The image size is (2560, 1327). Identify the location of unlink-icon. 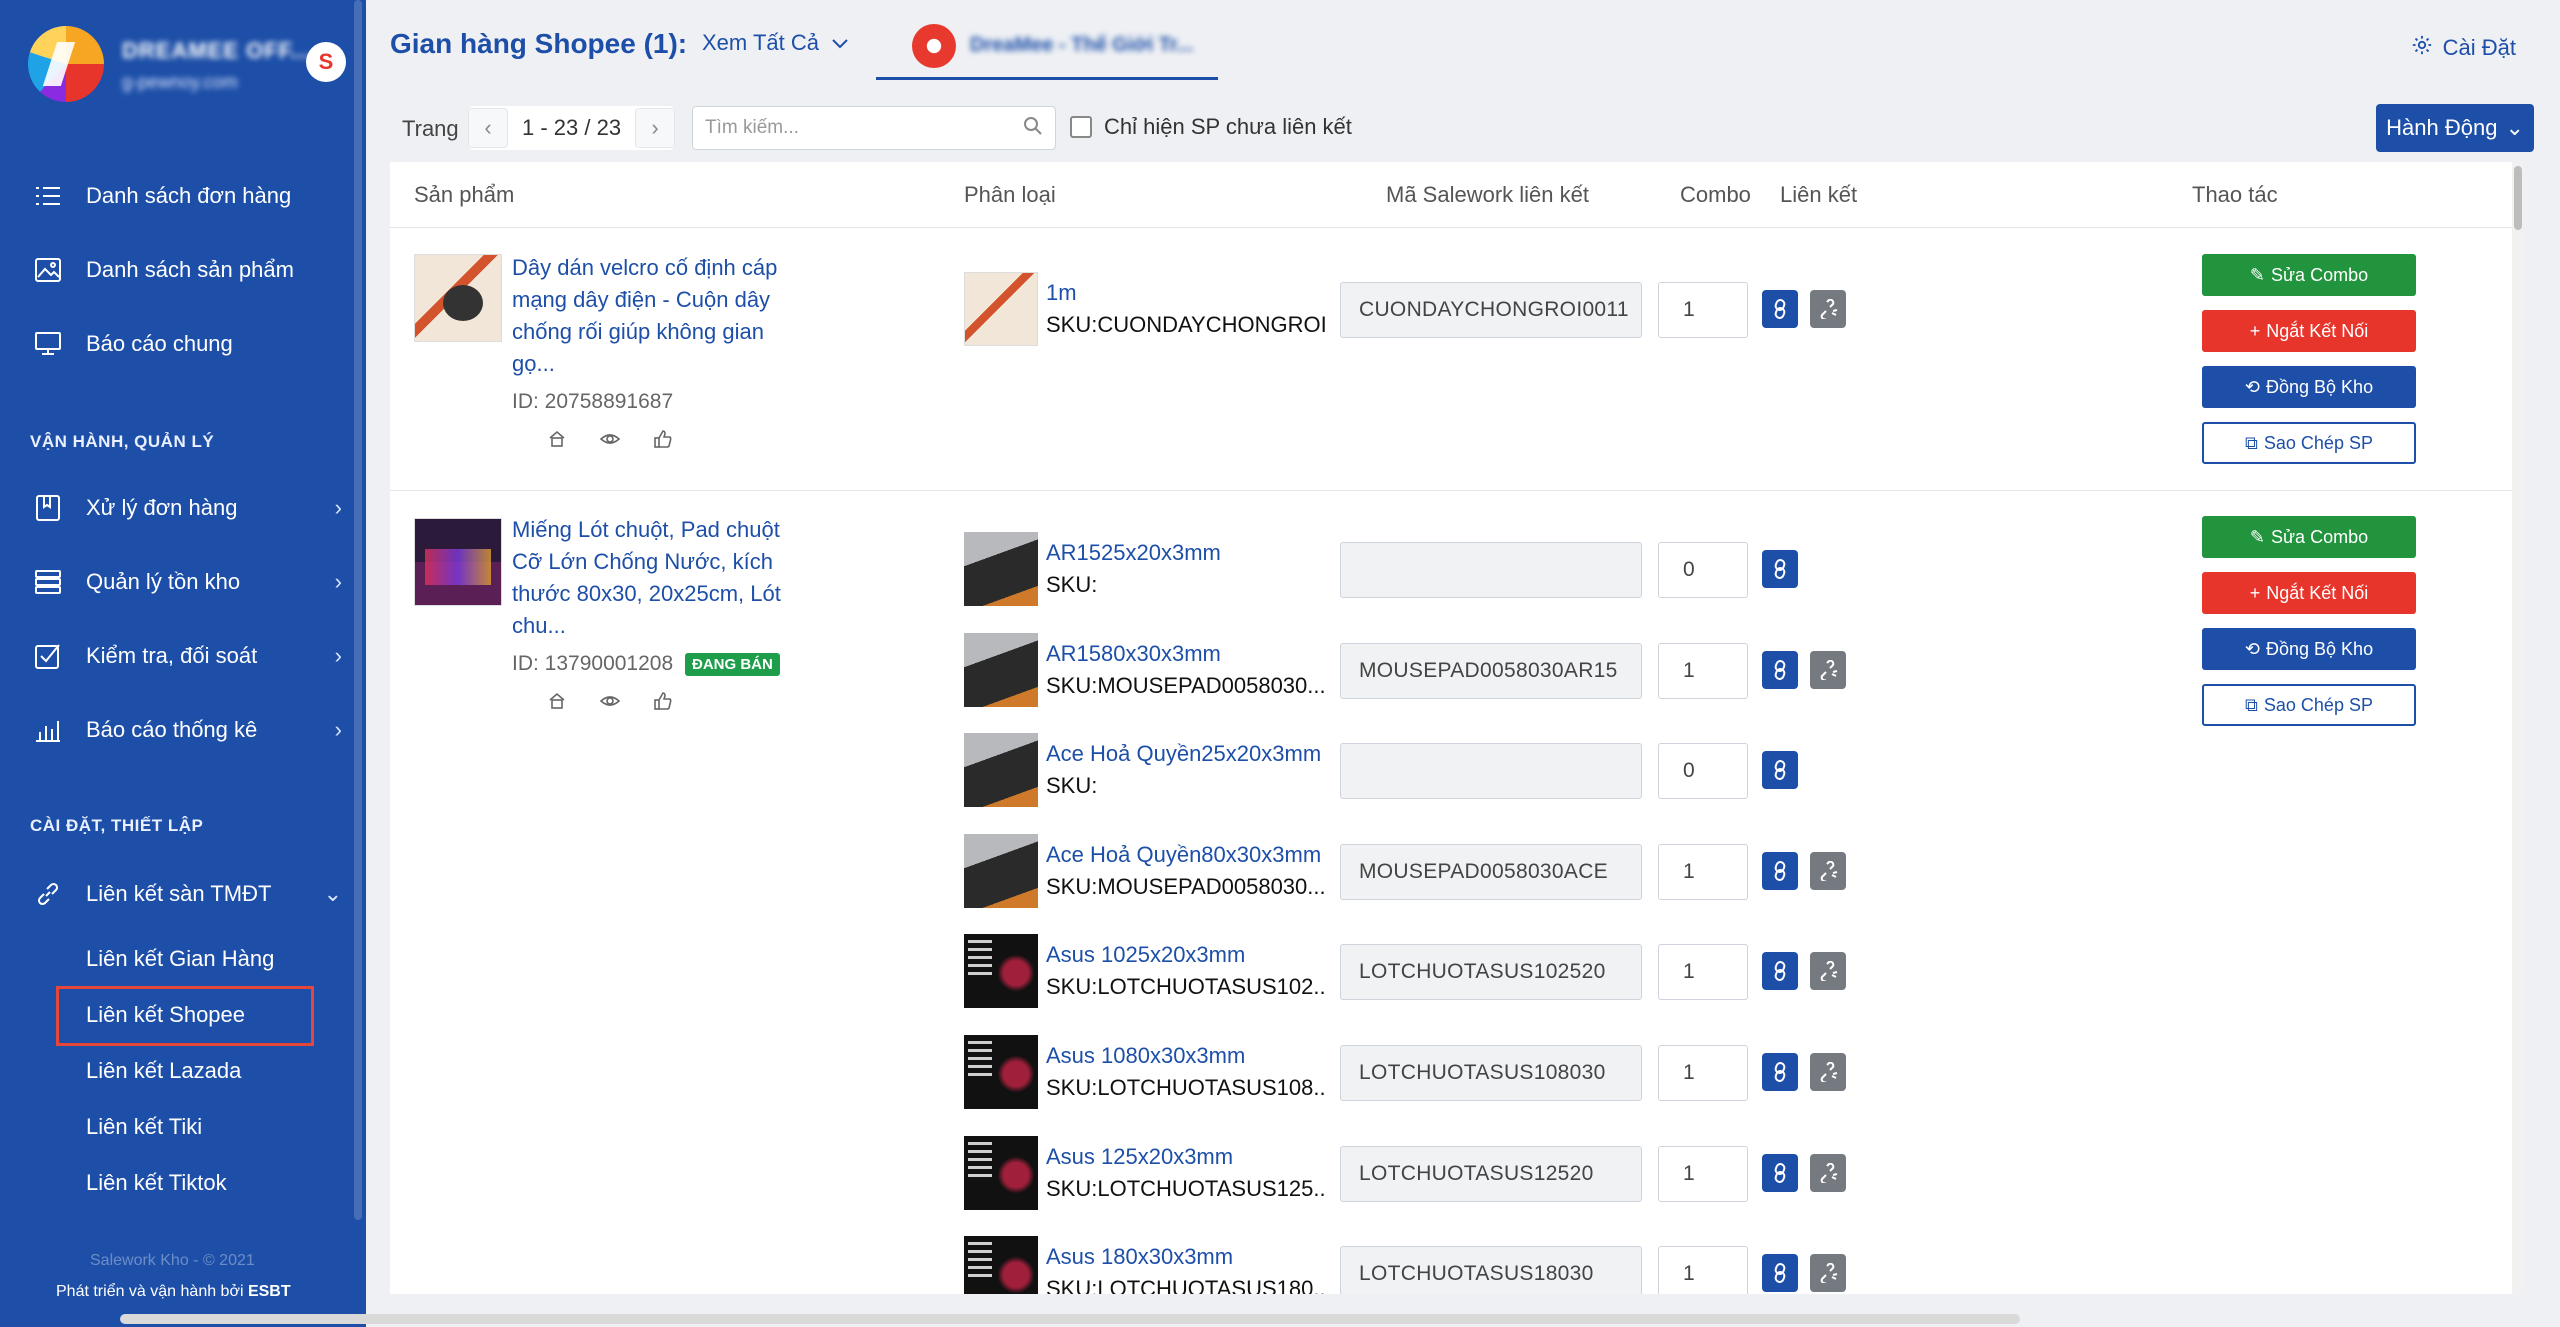
(1829, 971).